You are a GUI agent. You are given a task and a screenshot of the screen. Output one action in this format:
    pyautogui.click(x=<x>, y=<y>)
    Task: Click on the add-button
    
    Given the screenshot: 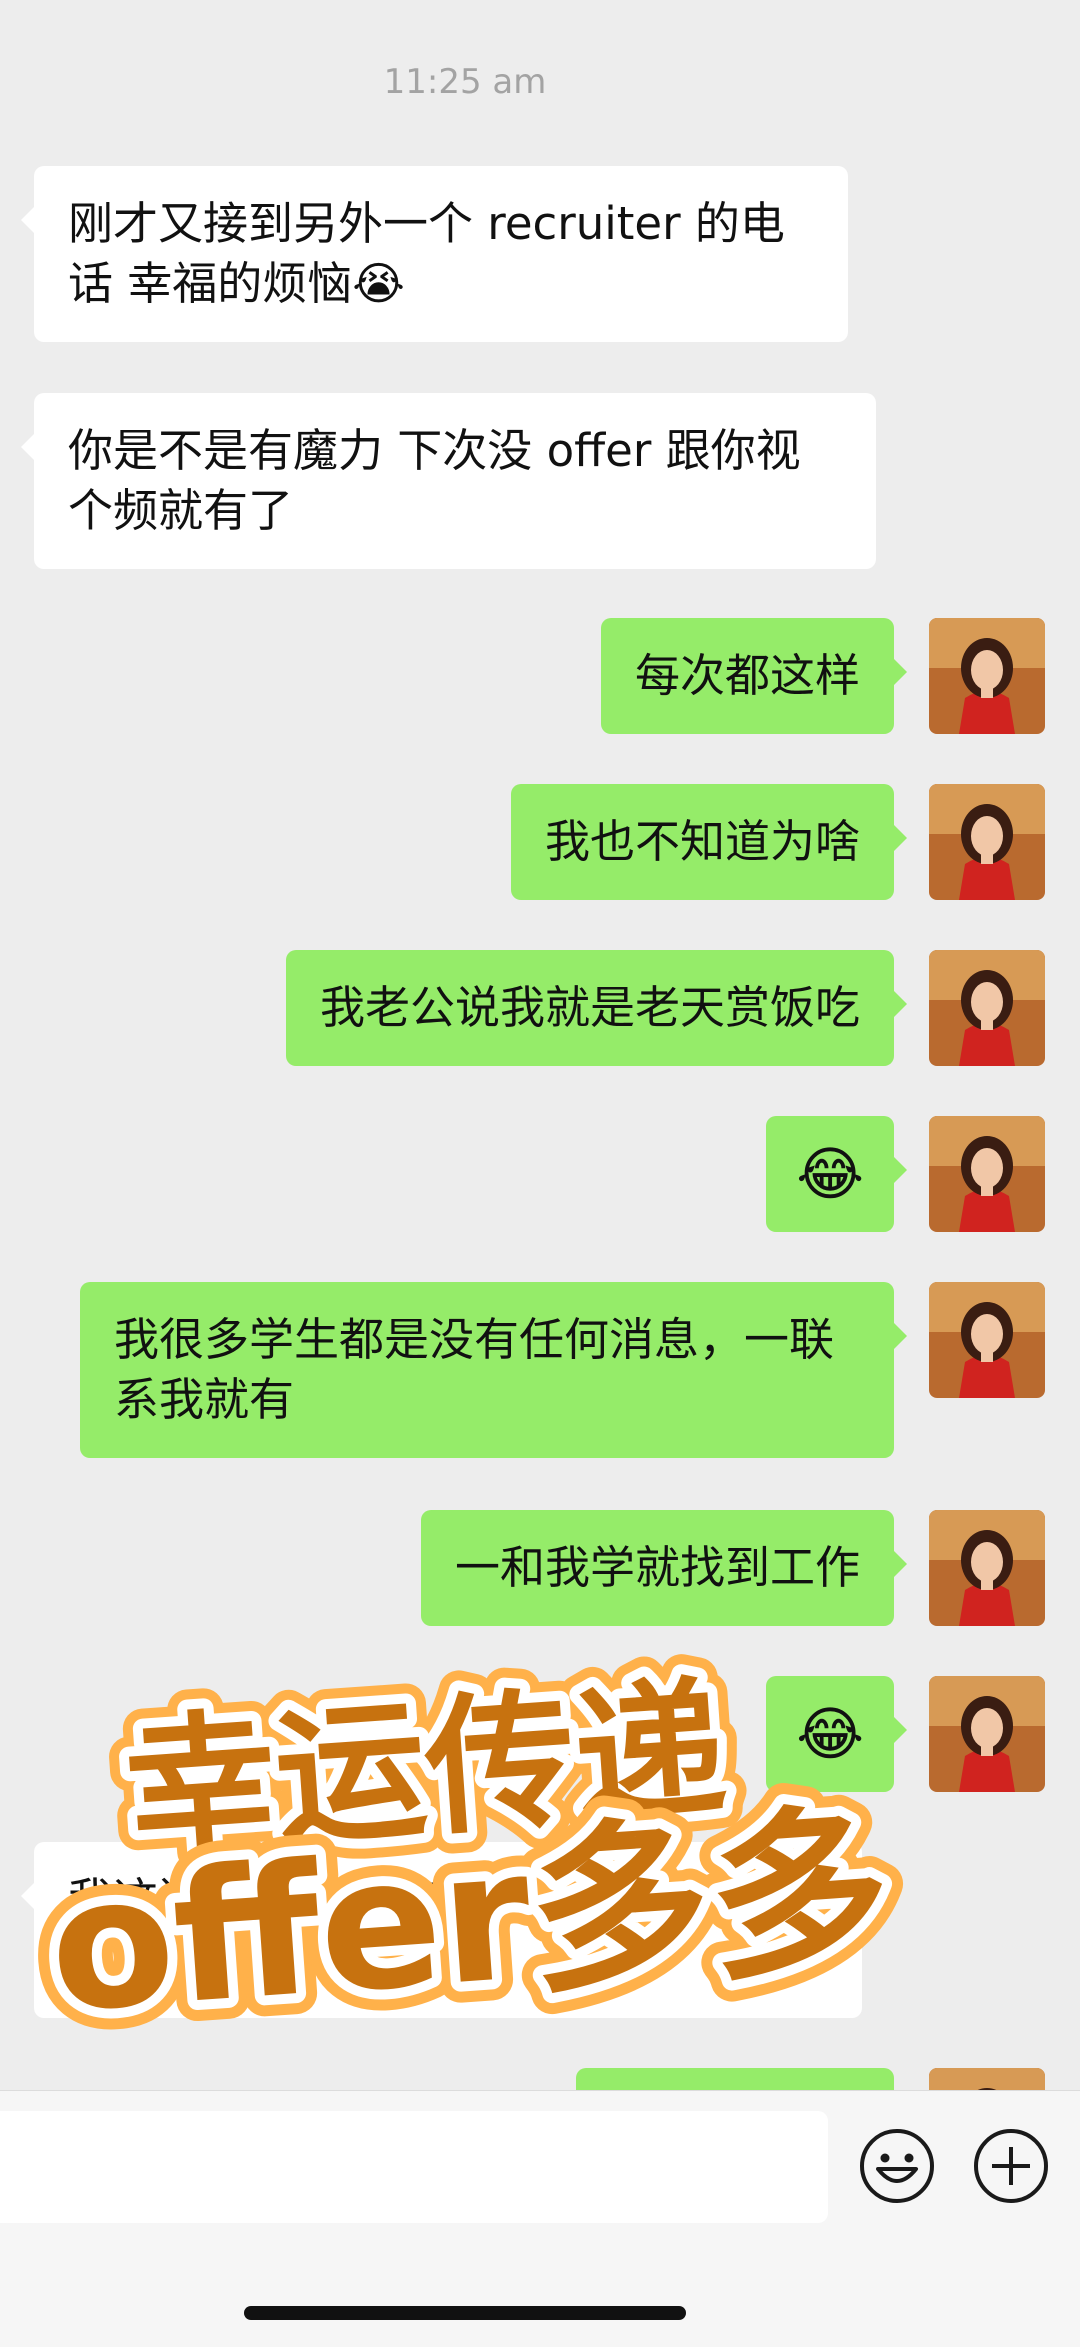 What is the action you would take?
    pyautogui.click(x=1011, y=2166)
    